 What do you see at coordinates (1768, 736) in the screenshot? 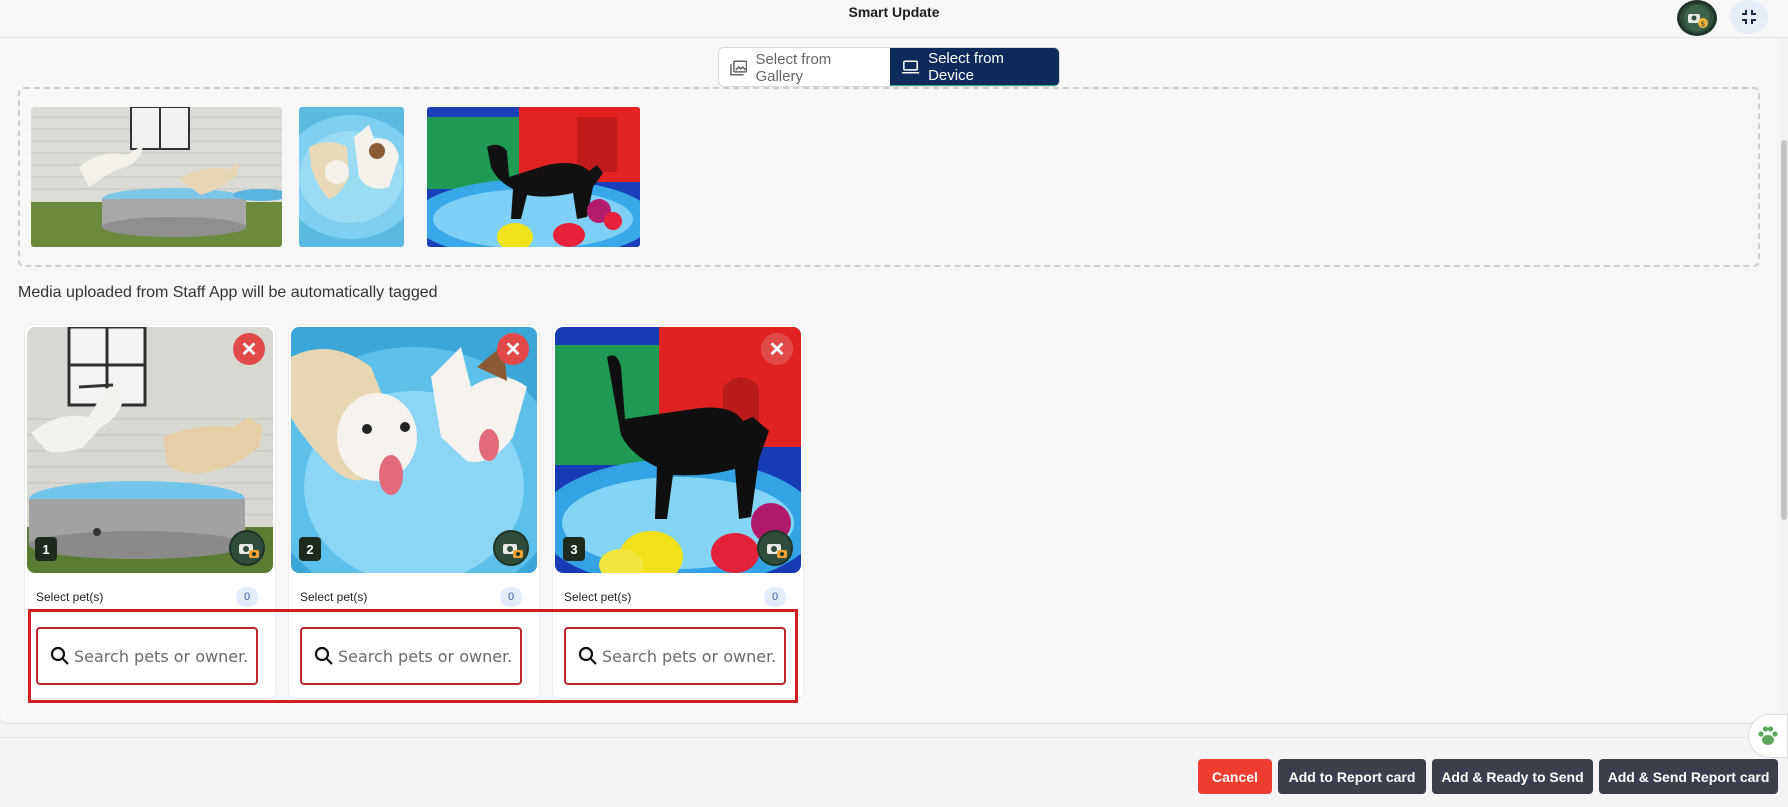
I see `paw-icon` at bounding box center [1768, 736].